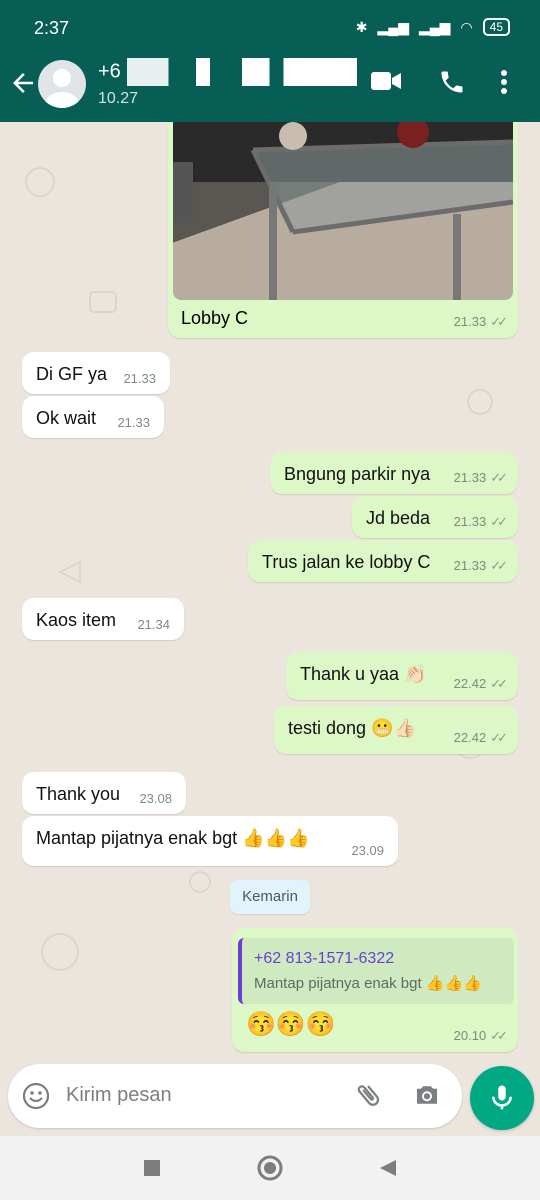 This screenshot has height=1200, width=540. What do you see at coordinates (393, 26) in the screenshot?
I see `signal-icon: ▂▄▆` at bounding box center [393, 26].